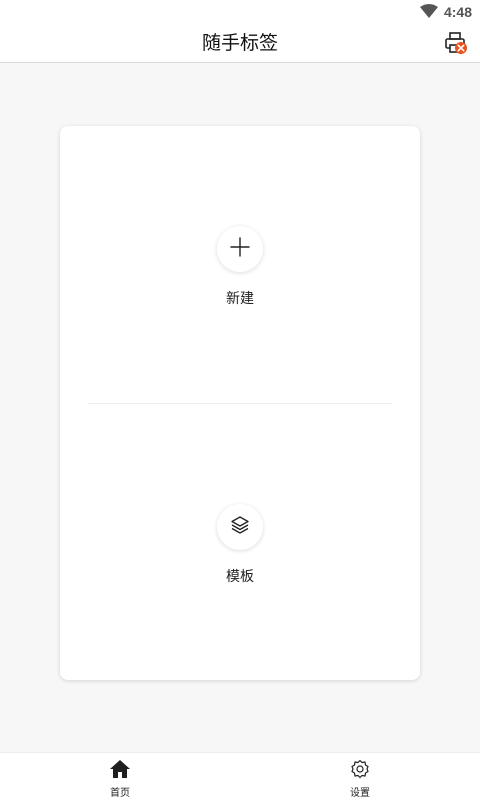 The image size is (480, 801). I want to click on template-label: 模板, so click(240, 577).